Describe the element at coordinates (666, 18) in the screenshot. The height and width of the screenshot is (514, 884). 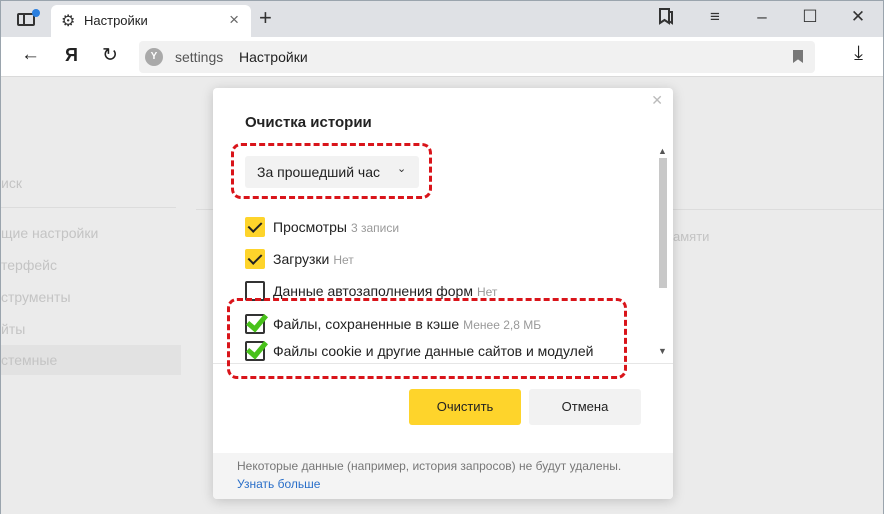
I see `bookmarks-manager-icon` at that location.